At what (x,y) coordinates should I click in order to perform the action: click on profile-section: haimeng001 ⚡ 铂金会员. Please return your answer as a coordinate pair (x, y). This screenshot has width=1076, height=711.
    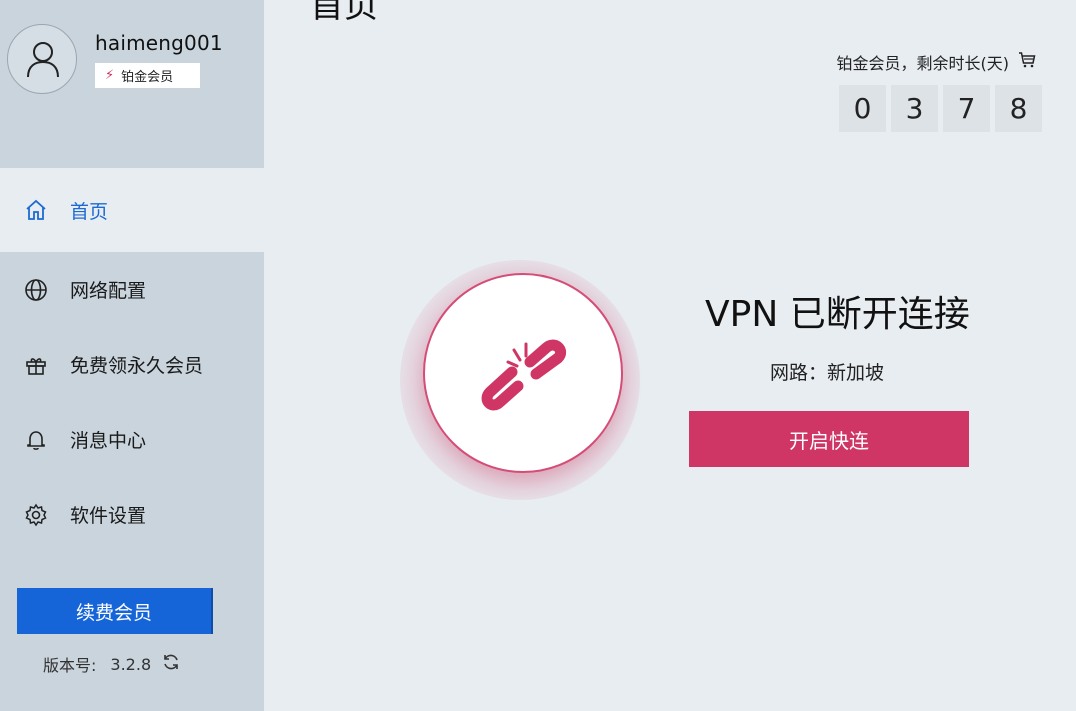
    Looking at the image, I should click on (132, 84).